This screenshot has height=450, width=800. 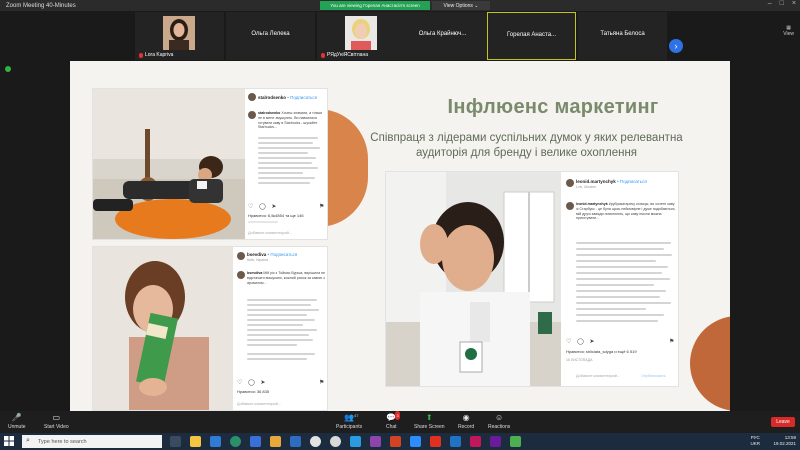 I want to click on maximize-icon: □, so click(x=782, y=3).